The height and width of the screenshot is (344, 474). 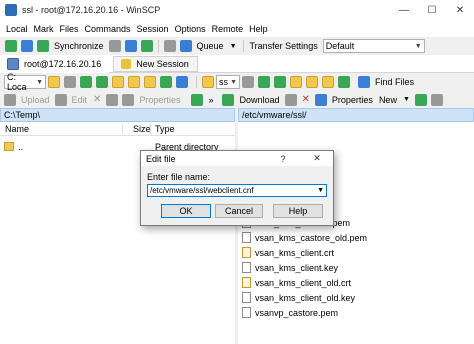 I want to click on column-type: Type, so click(x=165, y=129).